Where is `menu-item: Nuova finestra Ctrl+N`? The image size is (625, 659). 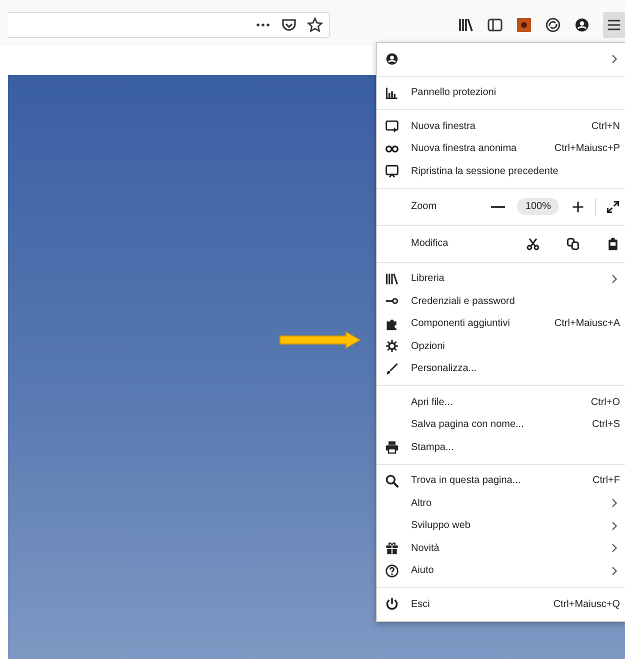 menu-item: Nuova finestra Ctrl+N is located at coordinates (501, 126).